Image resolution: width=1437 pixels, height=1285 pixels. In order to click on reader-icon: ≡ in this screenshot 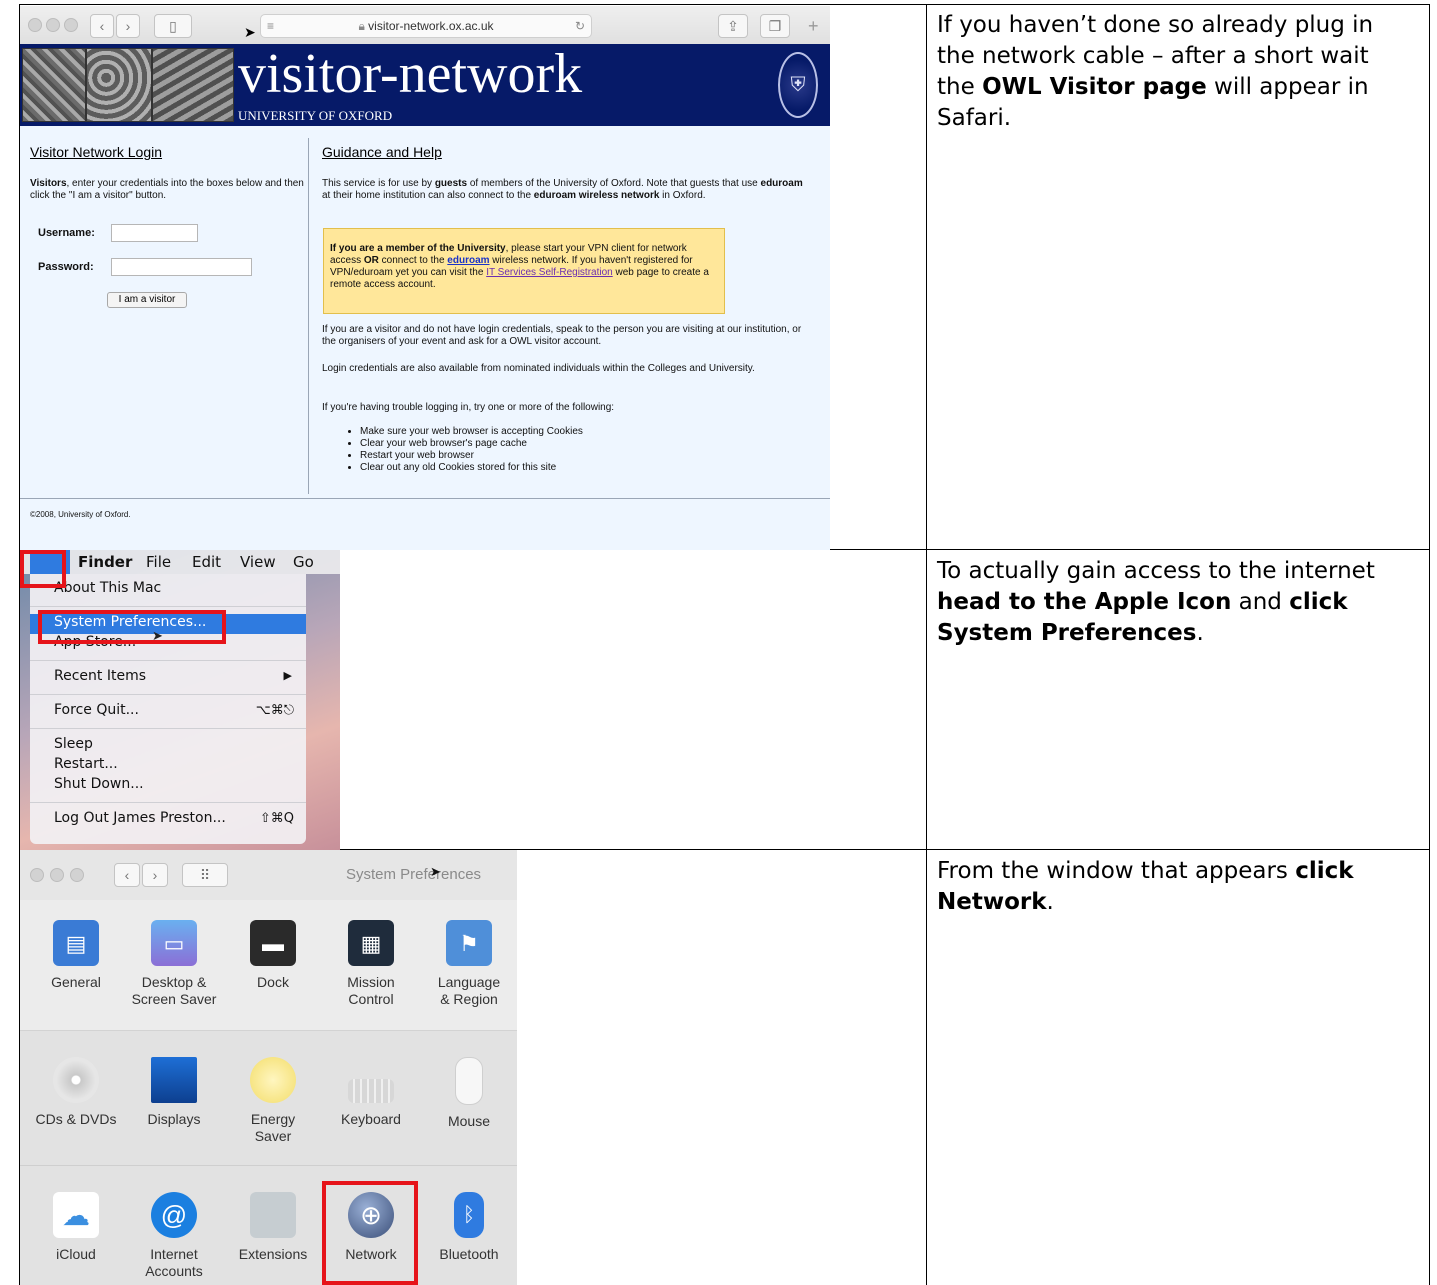, I will do `click(271, 26)`.